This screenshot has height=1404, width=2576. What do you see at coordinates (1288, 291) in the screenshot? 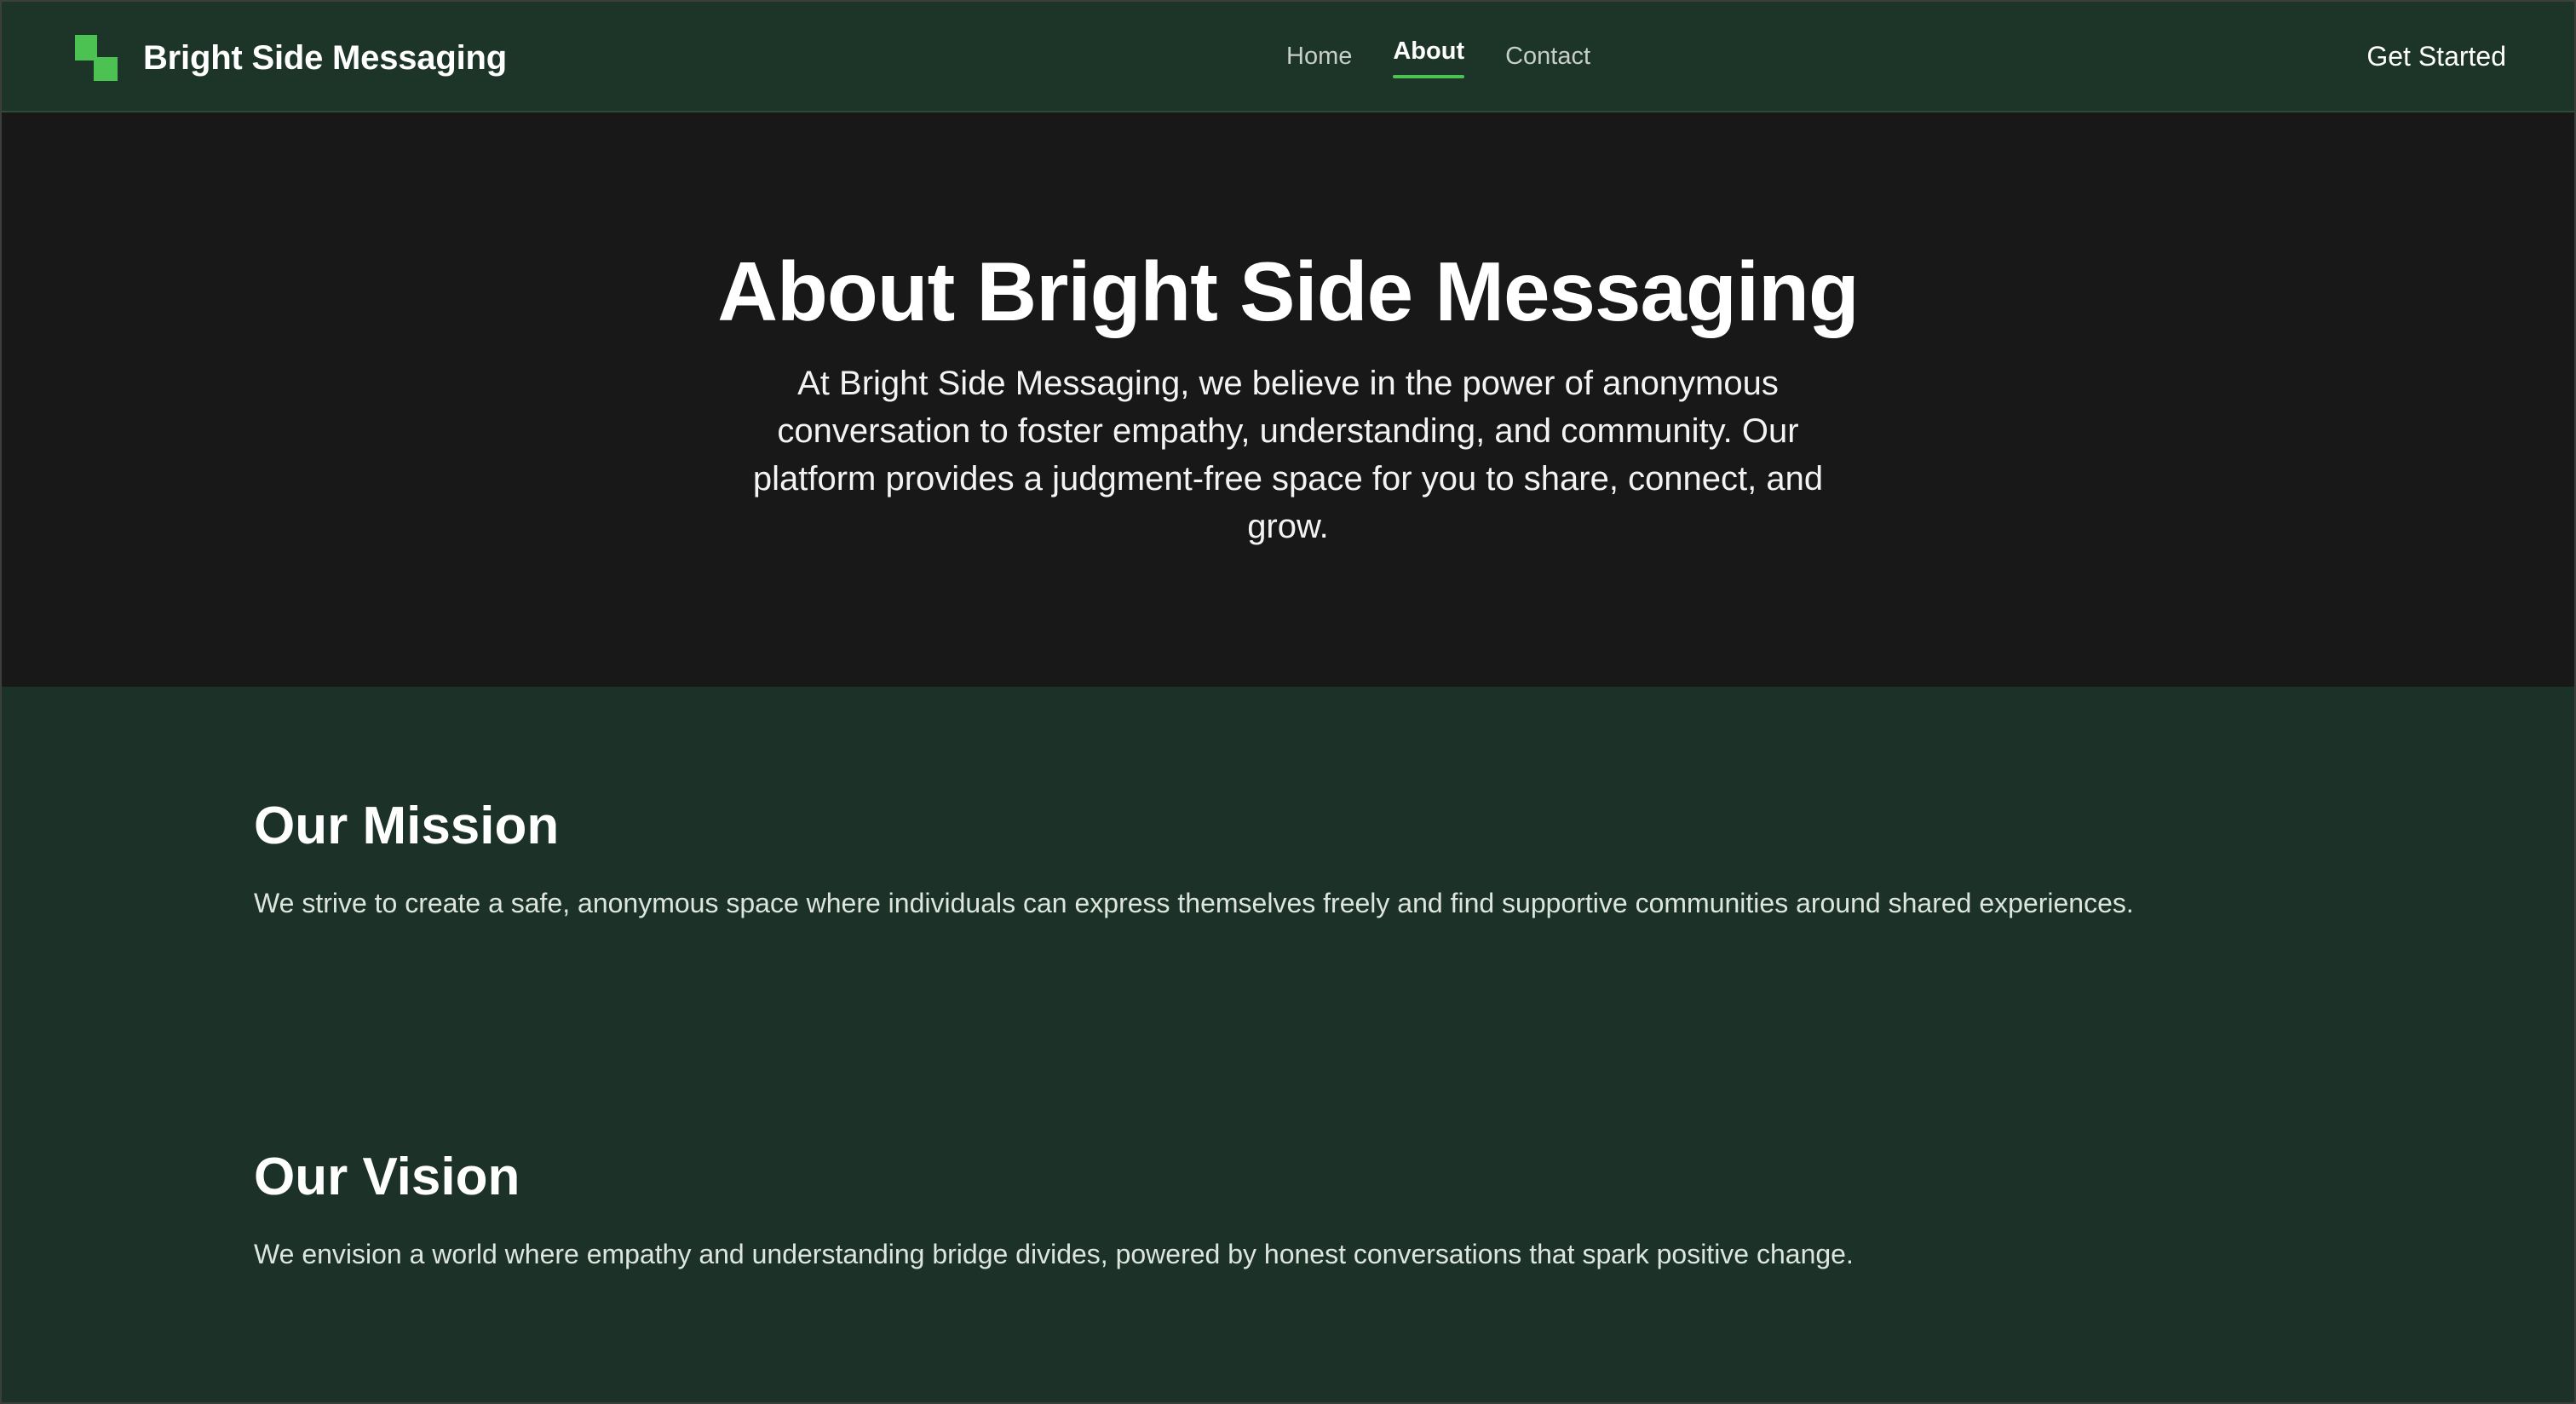
I see `hero-title: About Bright Side Messaging` at bounding box center [1288, 291].